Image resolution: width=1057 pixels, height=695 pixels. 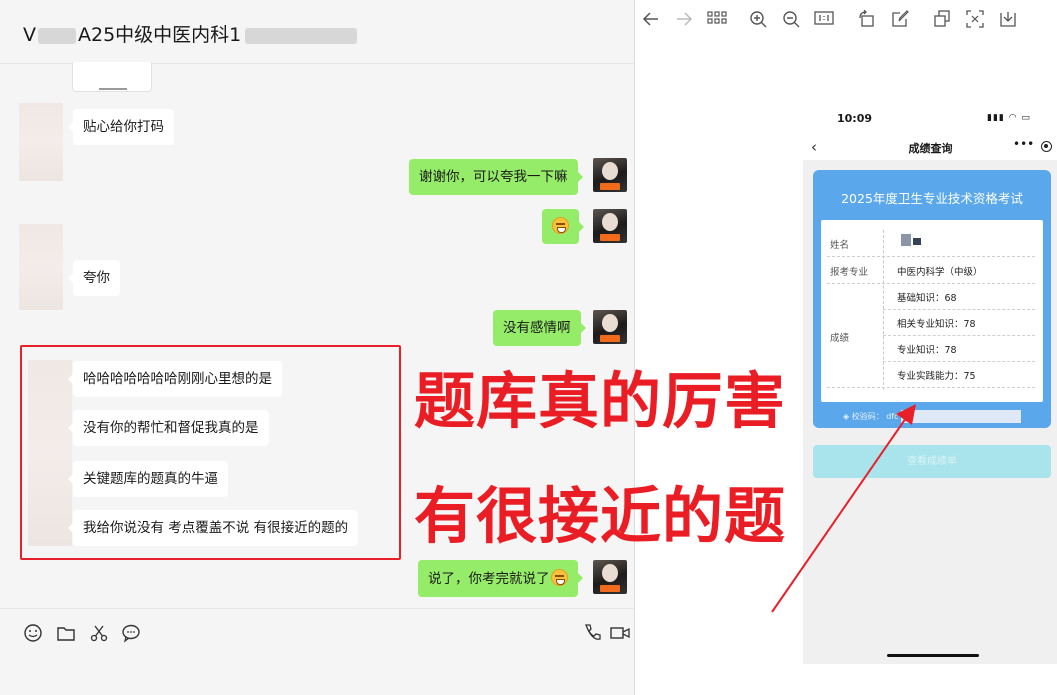 What do you see at coordinates (651, 20) in the screenshot?
I see `back-arrow-icon` at bounding box center [651, 20].